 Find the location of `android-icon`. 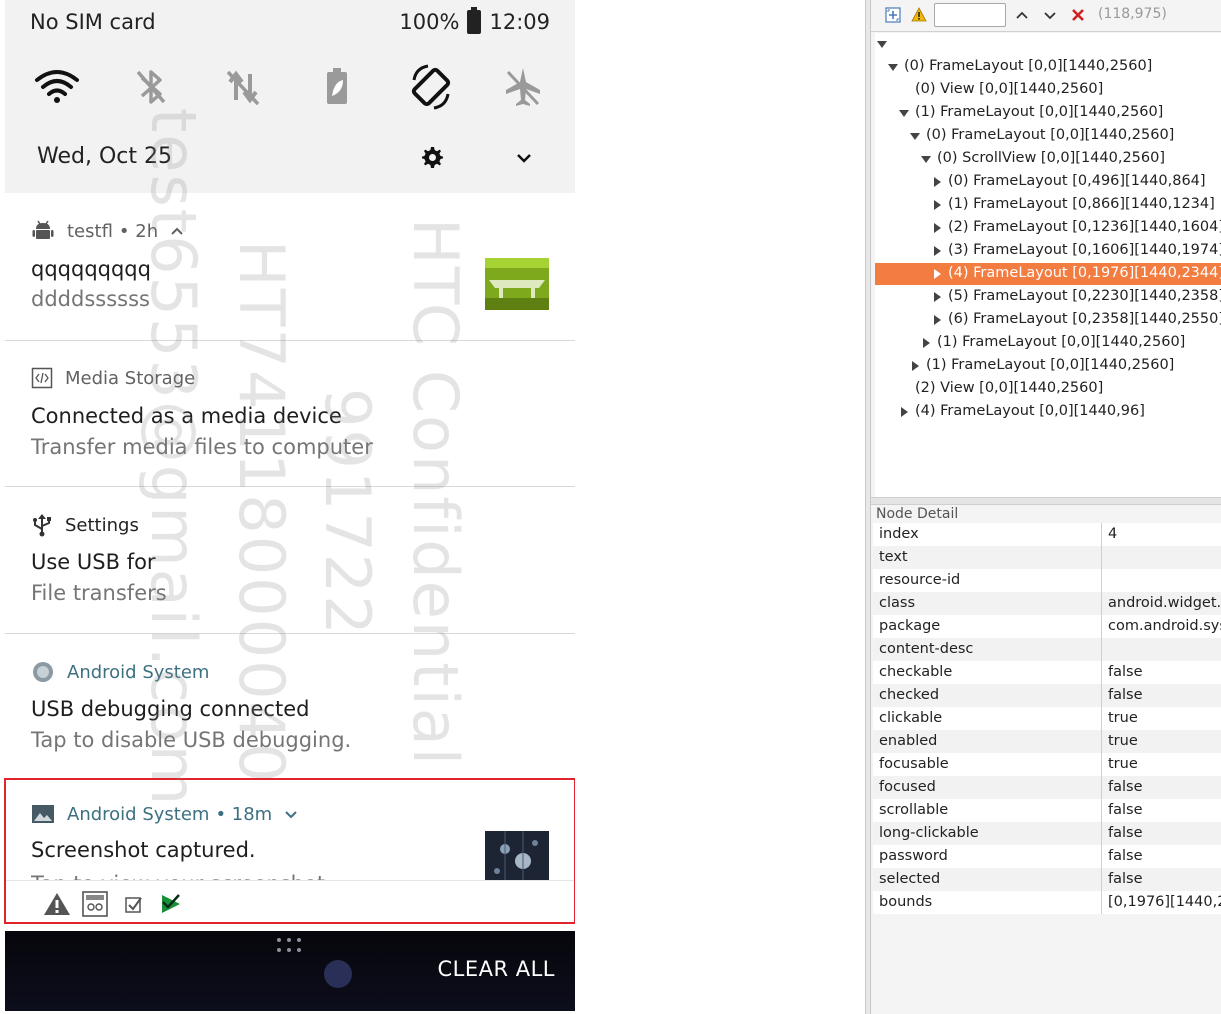

android-icon is located at coordinates (43, 229).